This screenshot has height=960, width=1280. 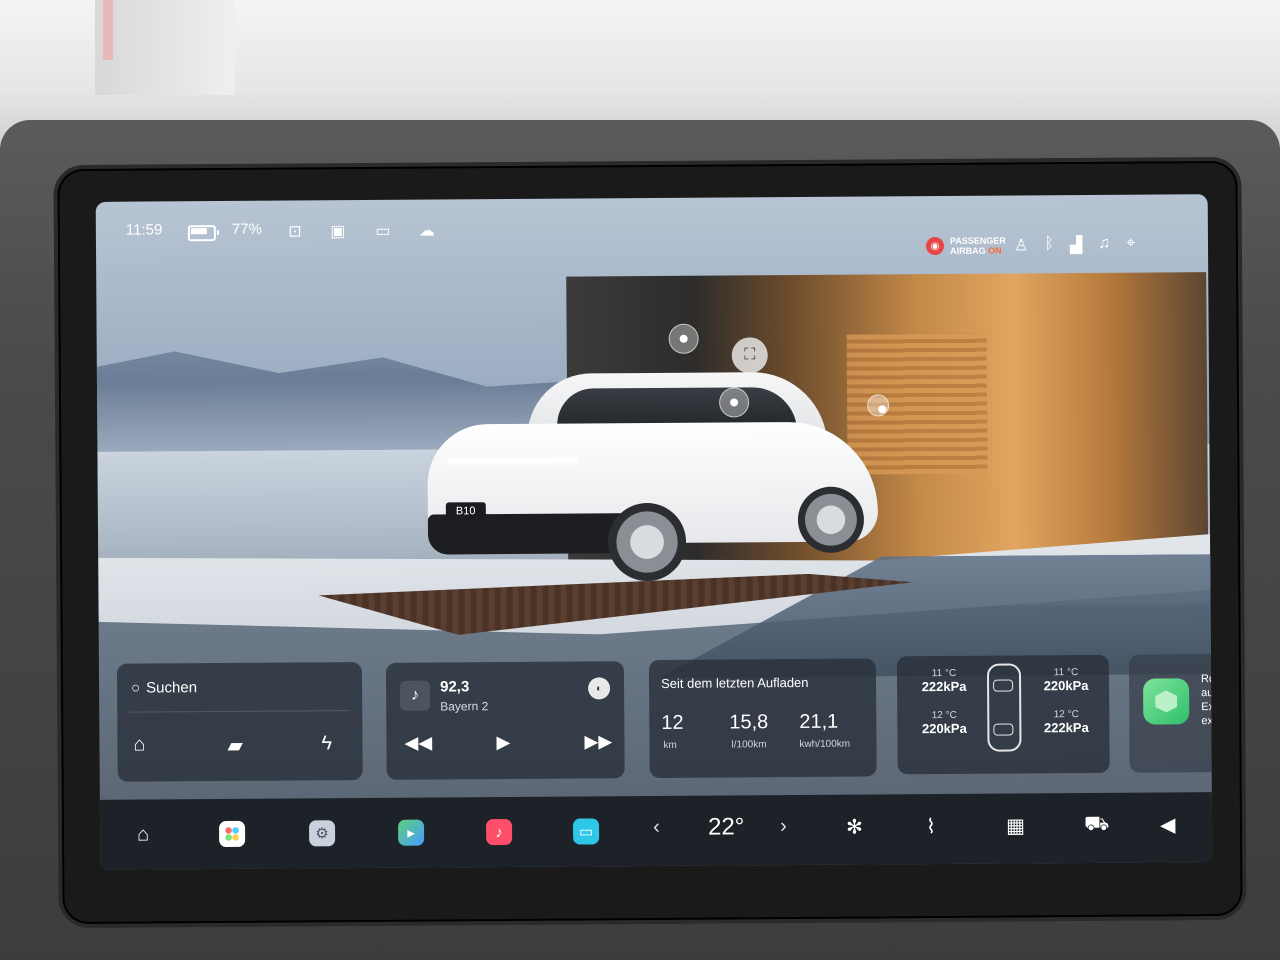 I want to click on app-card-text: Ro au Ex ex, so click(x=1206, y=700).